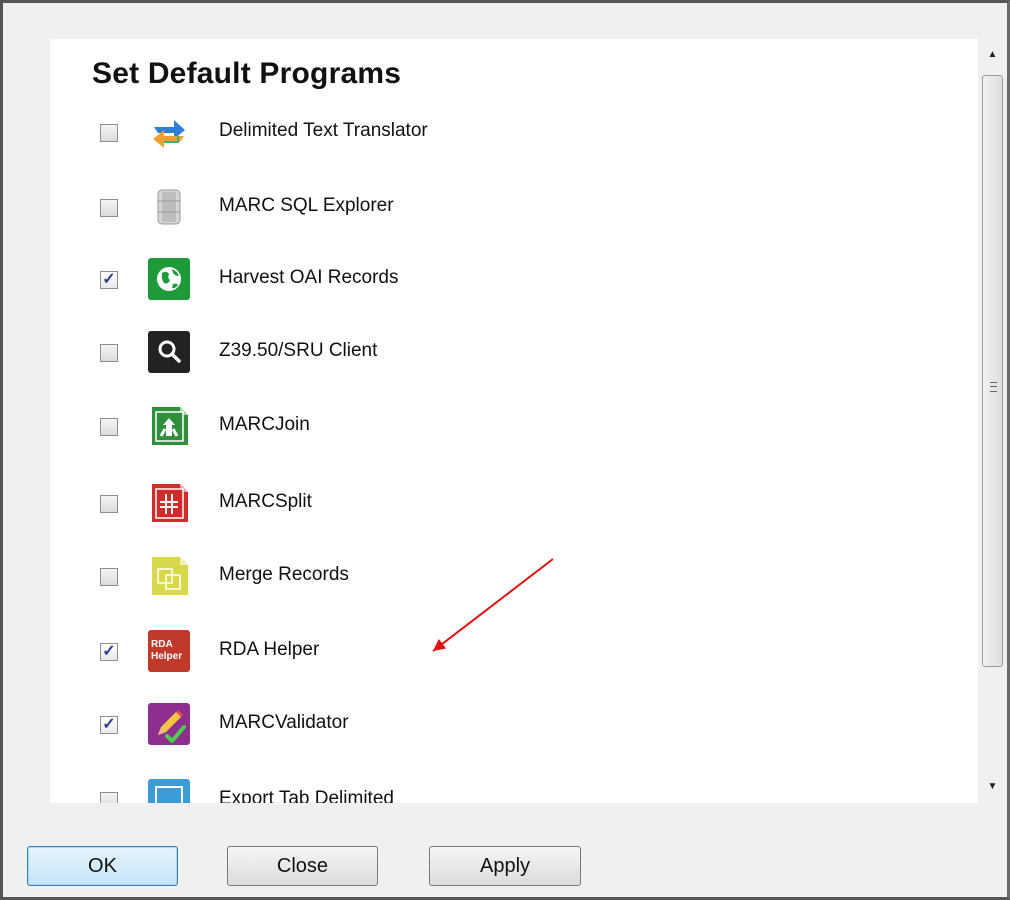  Describe the element at coordinates (102, 866) in the screenshot. I see `ok-button: OK` at that location.